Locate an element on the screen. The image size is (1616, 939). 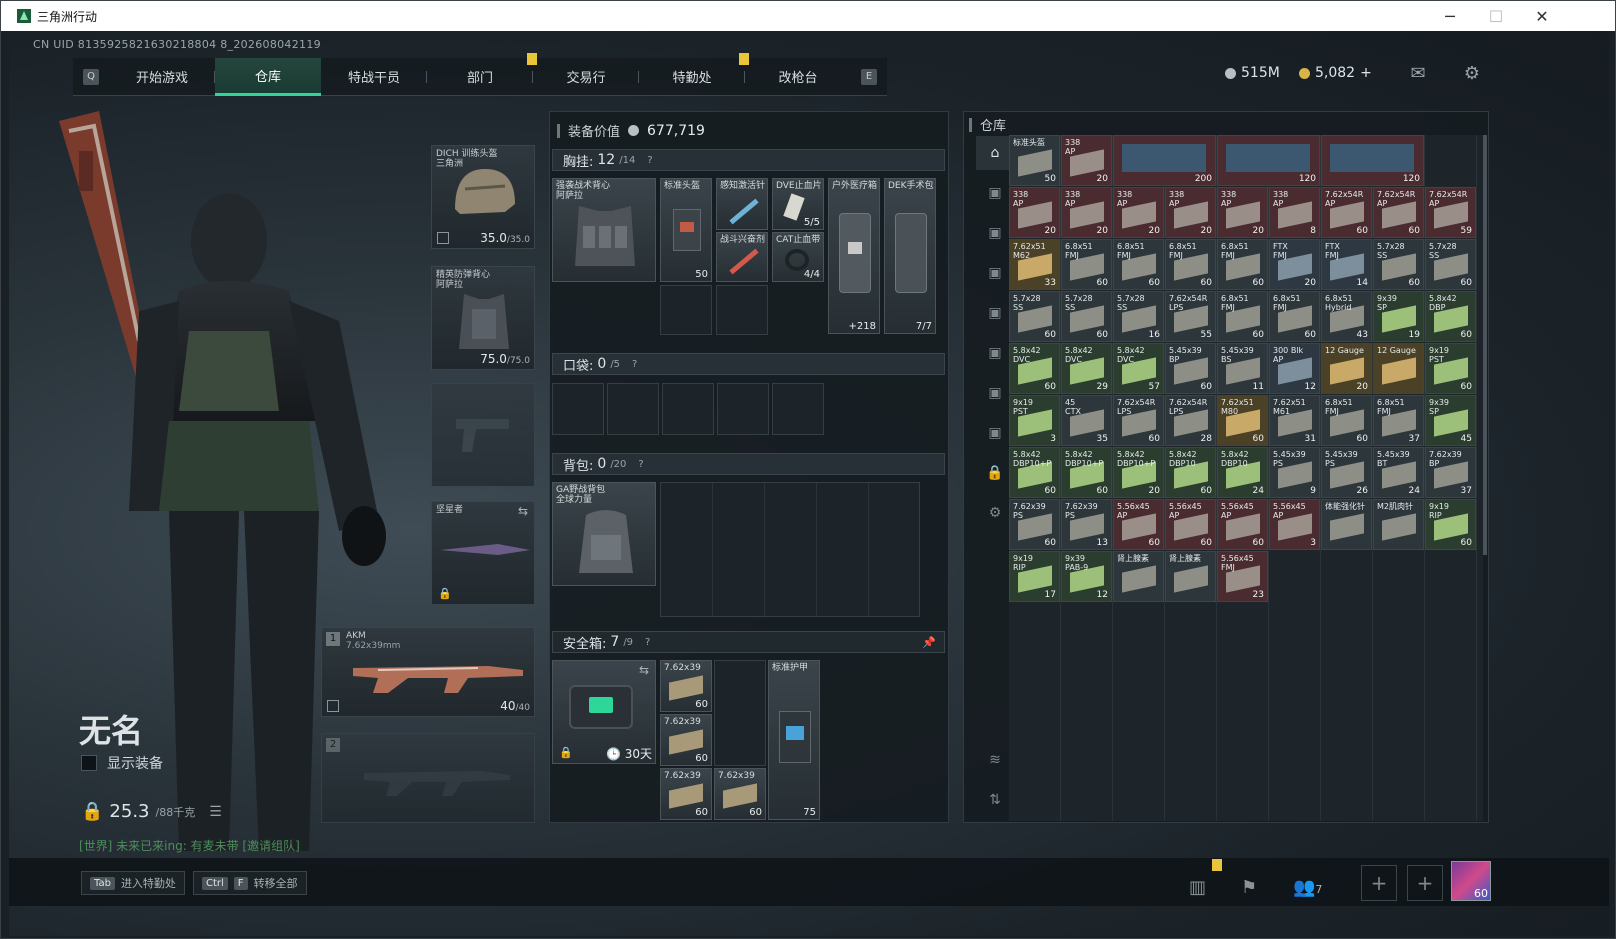
chest-item-surgery-kit: DEK手术包 7/7 is located at coordinates (910, 256).